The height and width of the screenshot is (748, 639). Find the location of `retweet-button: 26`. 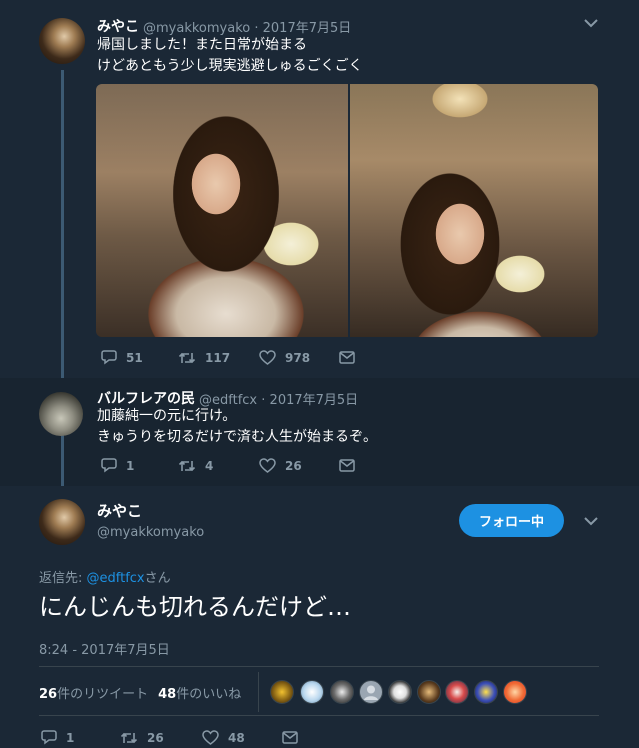

retweet-button: 26 is located at coordinates (161, 738).